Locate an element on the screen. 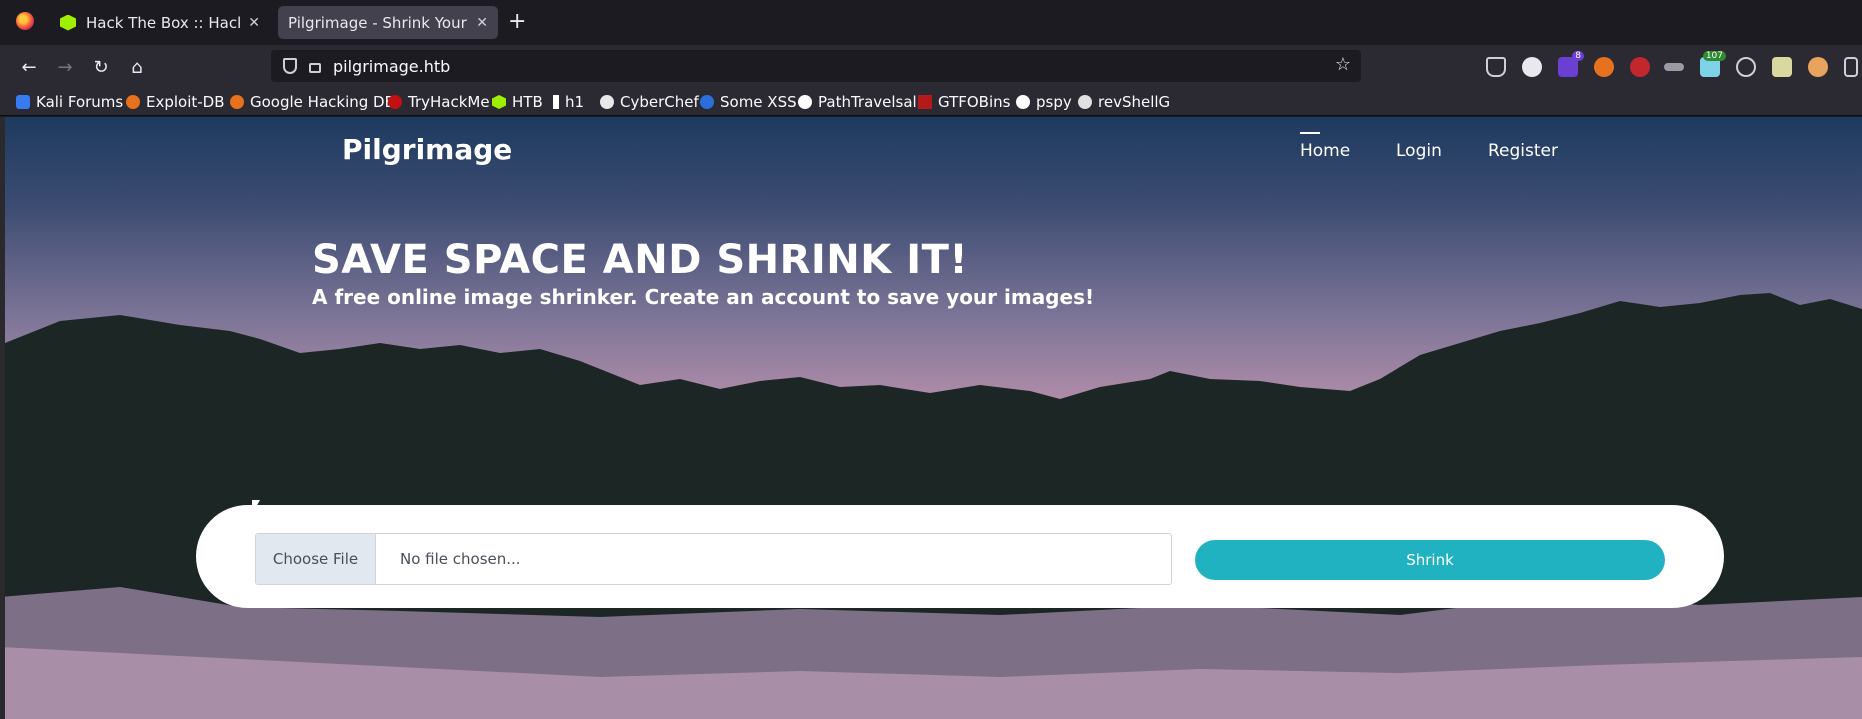 This screenshot has height=719, width=1862. bookmark-star-icon: ☆ is located at coordinates (1343, 64).